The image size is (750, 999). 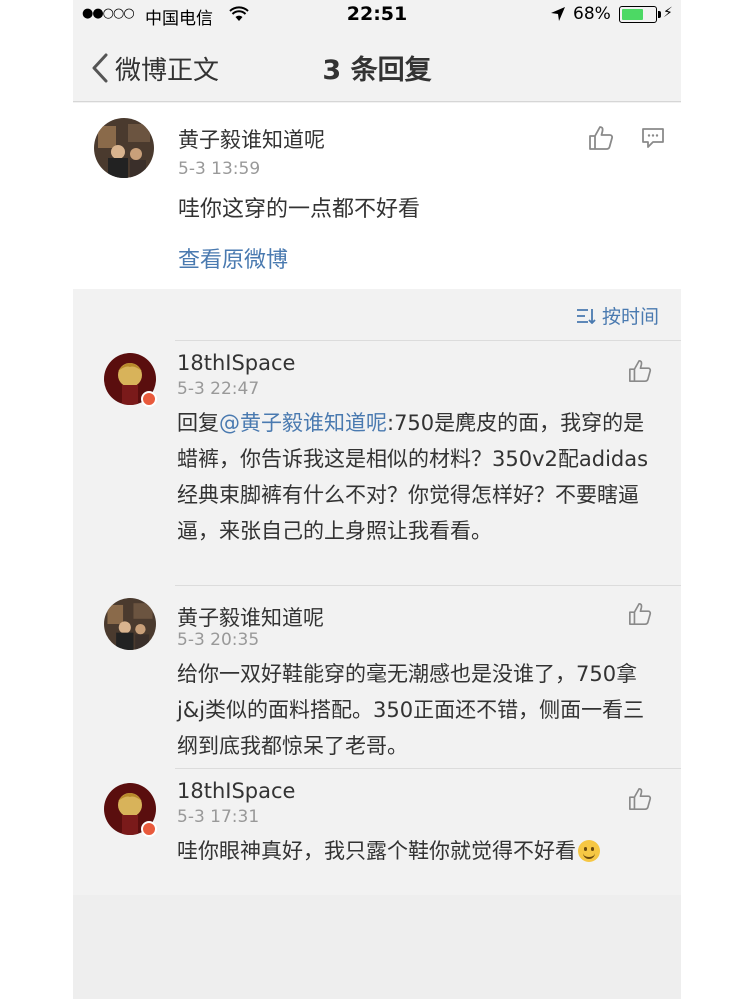 I want to click on reply-time: 5-3 17:31, so click(x=218, y=817).